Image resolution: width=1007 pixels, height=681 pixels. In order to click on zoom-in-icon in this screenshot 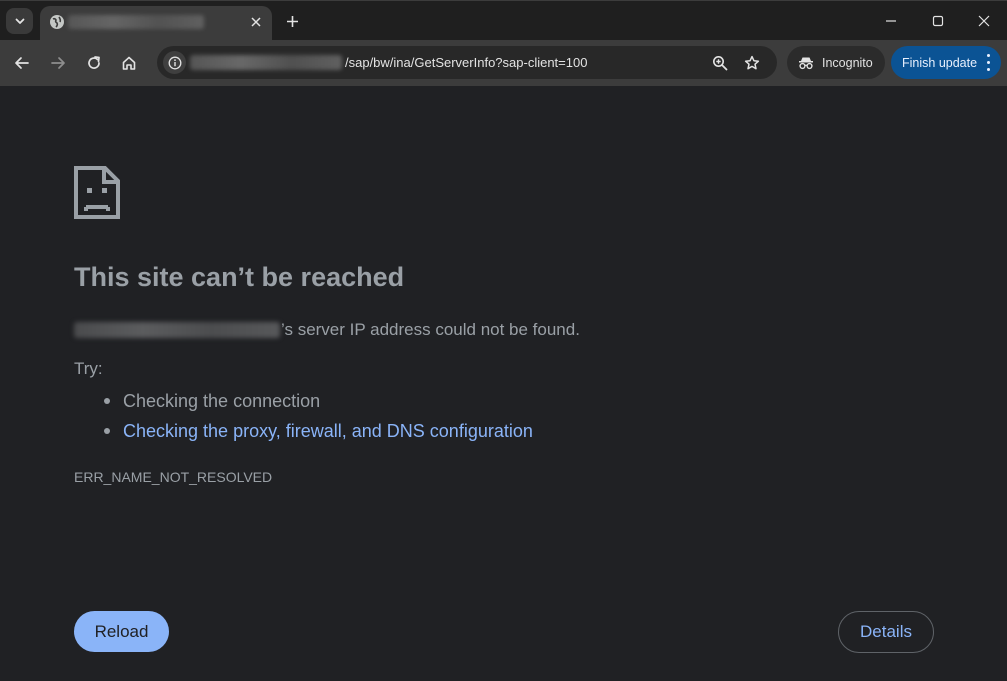, I will do `click(720, 63)`.